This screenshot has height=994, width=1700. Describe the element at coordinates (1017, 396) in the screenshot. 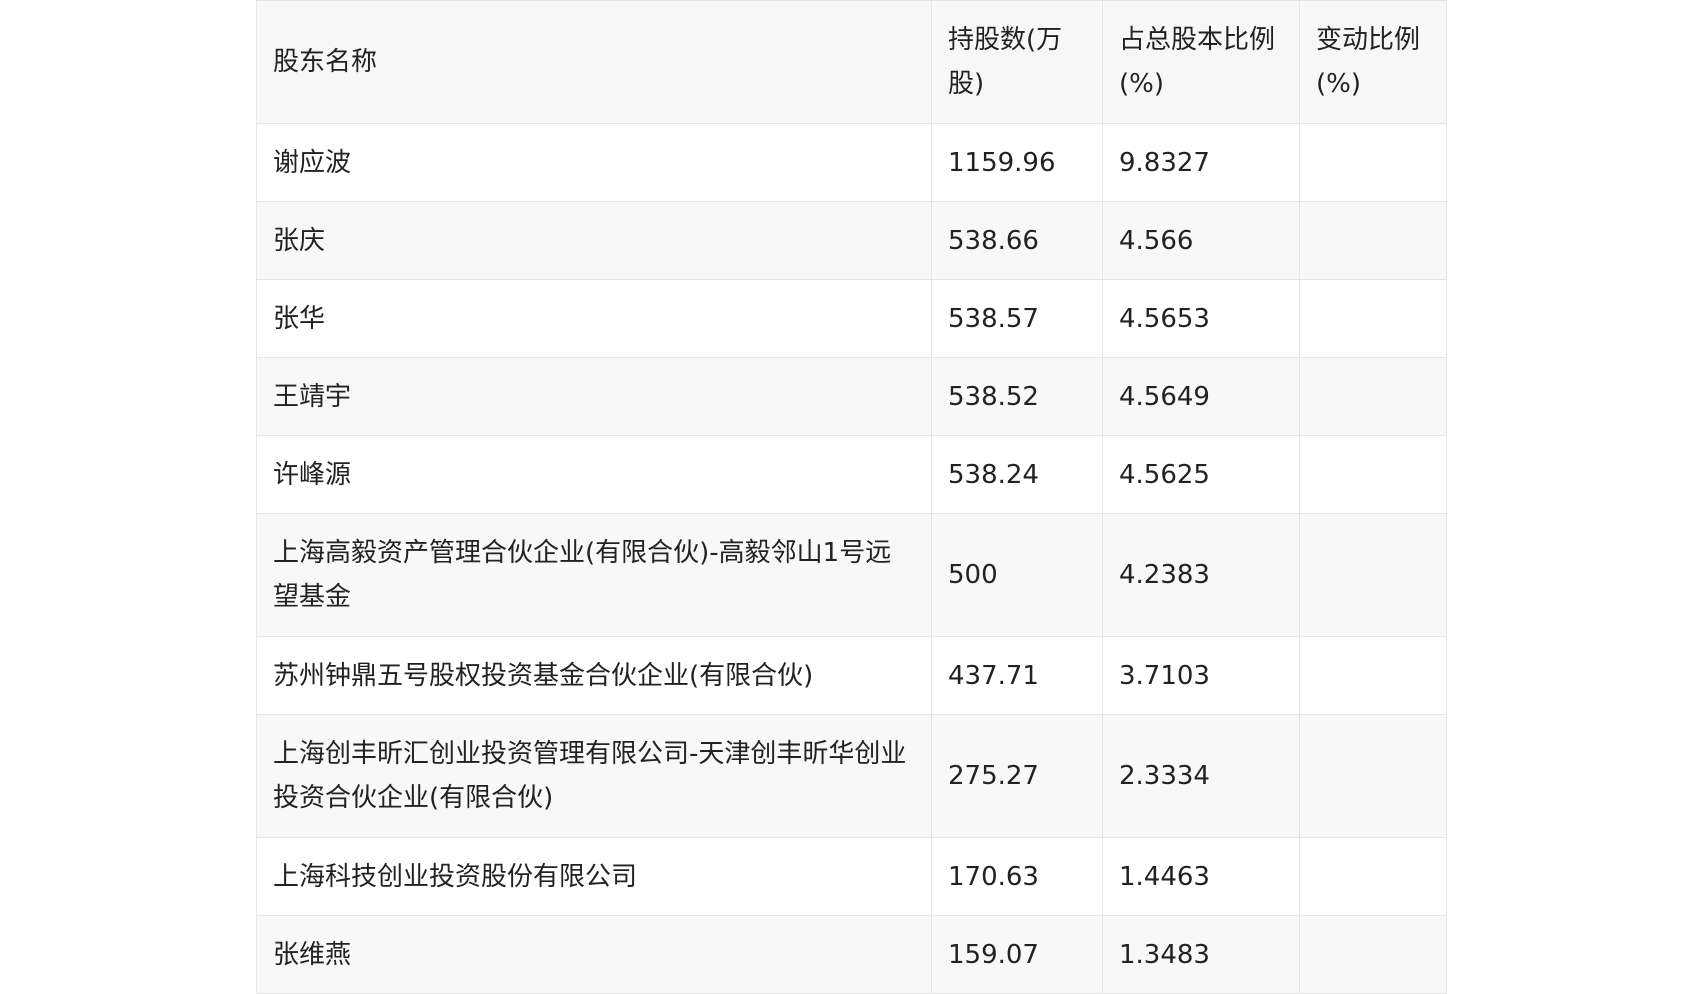

I see `cell-shares-held: 538.52` at that location.